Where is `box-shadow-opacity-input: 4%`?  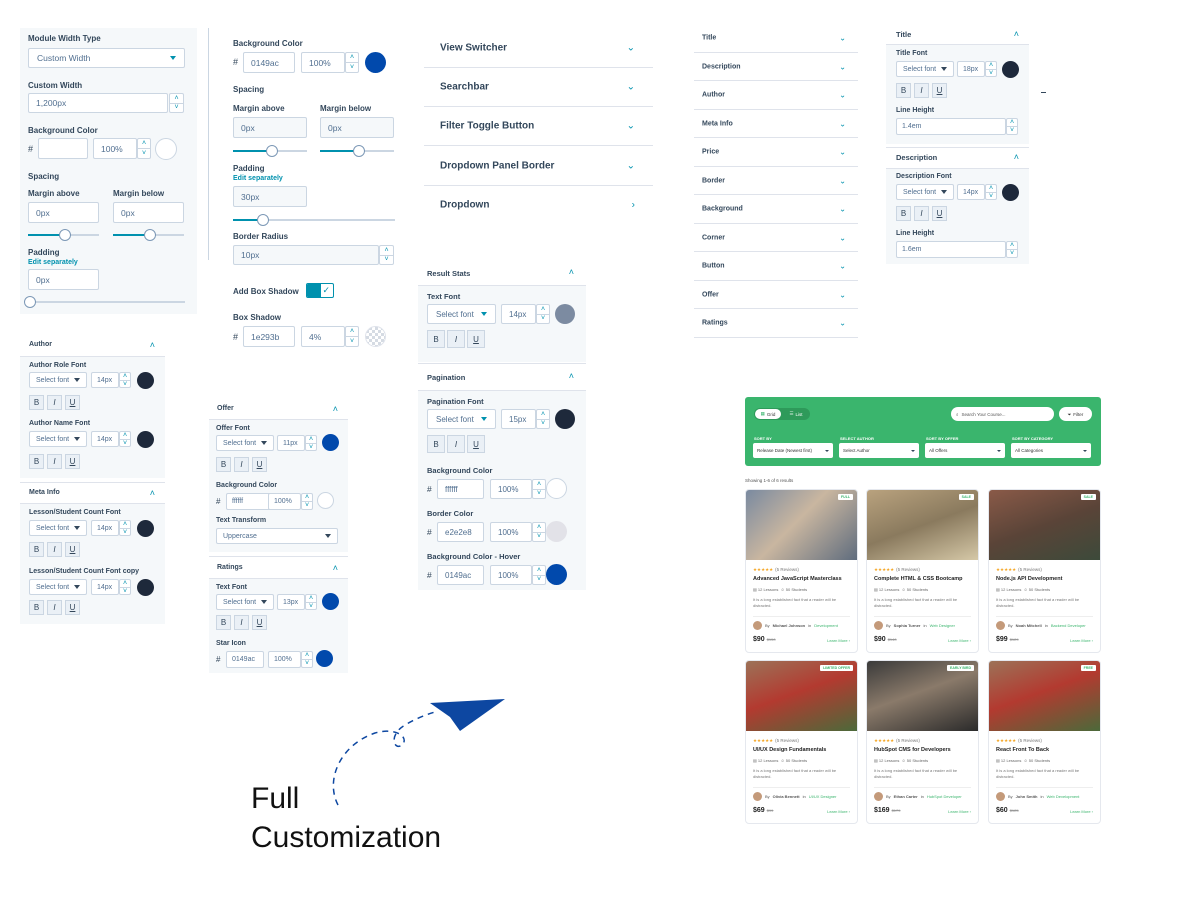
box-shadow-opacity-input: 4% is located at coordinates (323, 336).